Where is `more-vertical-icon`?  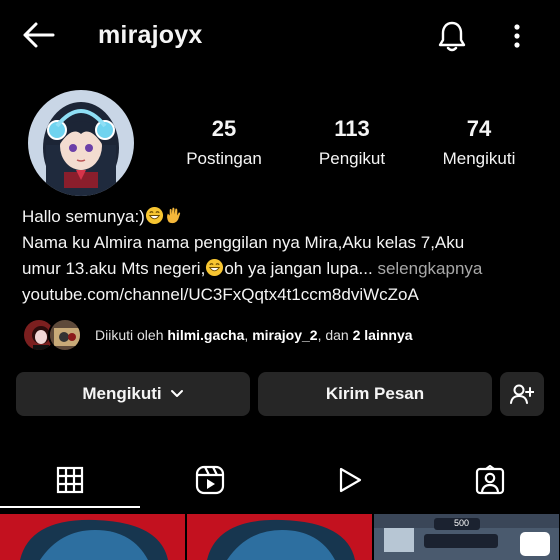 more-vertical-icon is located at coordinates (517, 36).